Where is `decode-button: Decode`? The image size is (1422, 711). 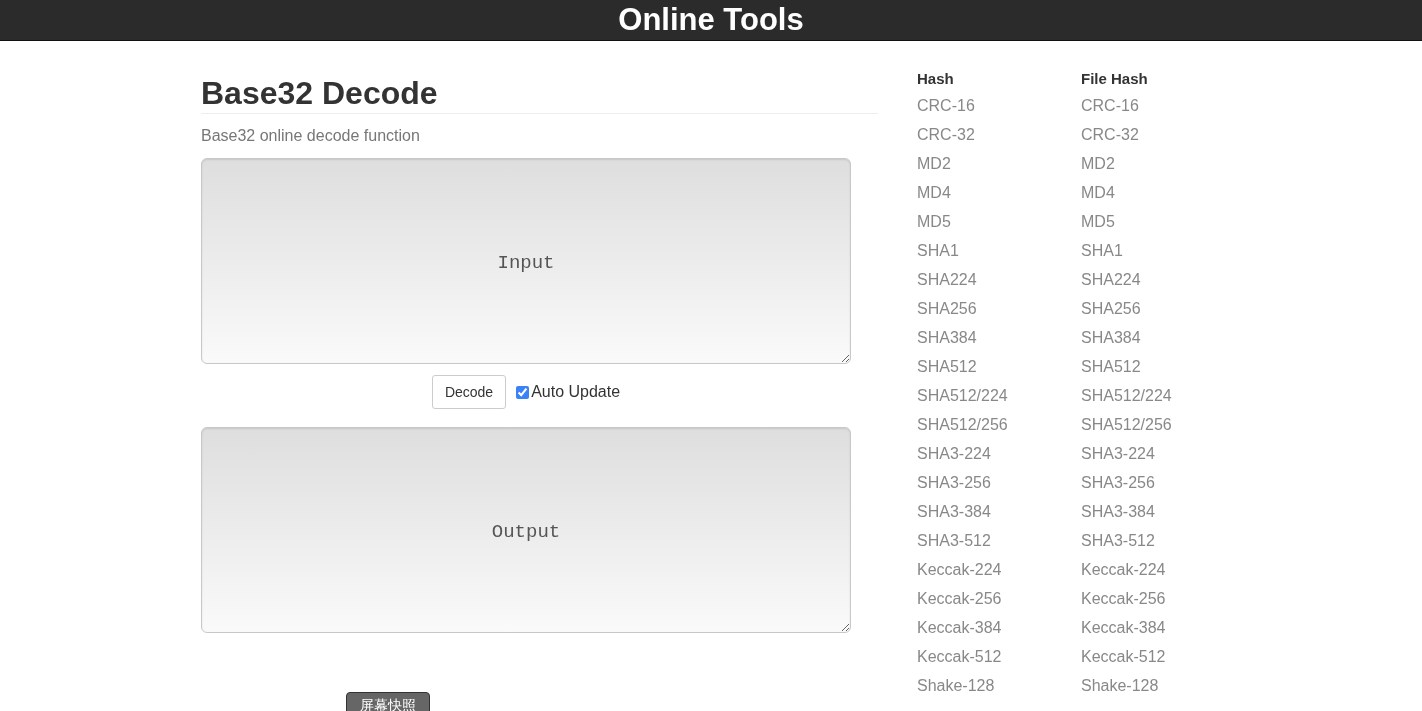
decode-button: Decode is located at coordinates (469, 392).